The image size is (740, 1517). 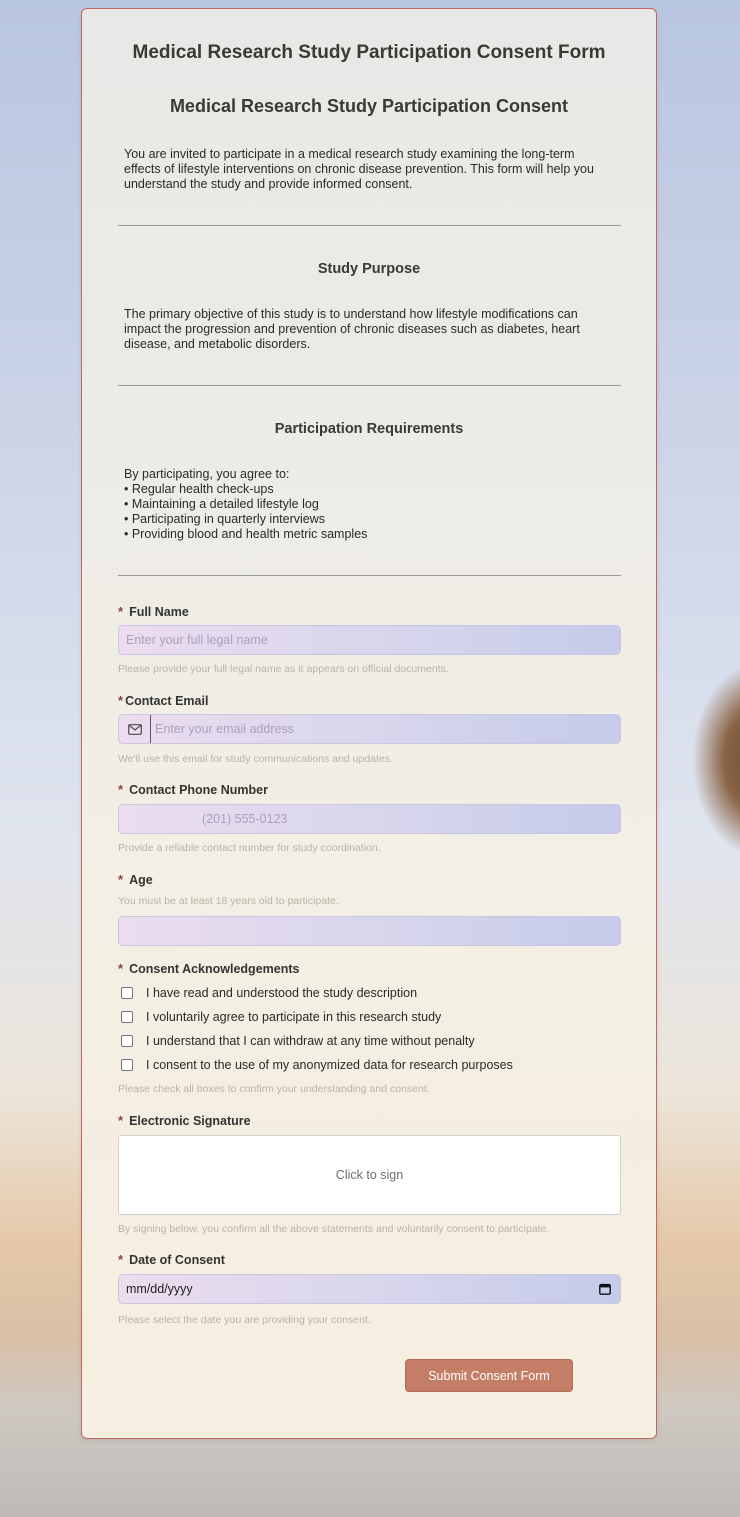 What do you see at coordinates (245, 819) in the screenshot?
I see `phone-placeholder: (201) 555-0123` at bounding box center [245, 819].